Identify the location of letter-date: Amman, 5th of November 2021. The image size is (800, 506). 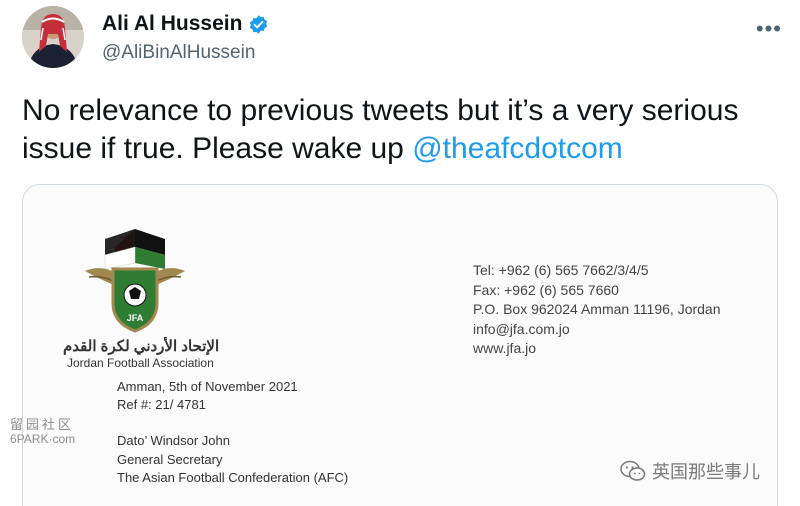
(207, 386).